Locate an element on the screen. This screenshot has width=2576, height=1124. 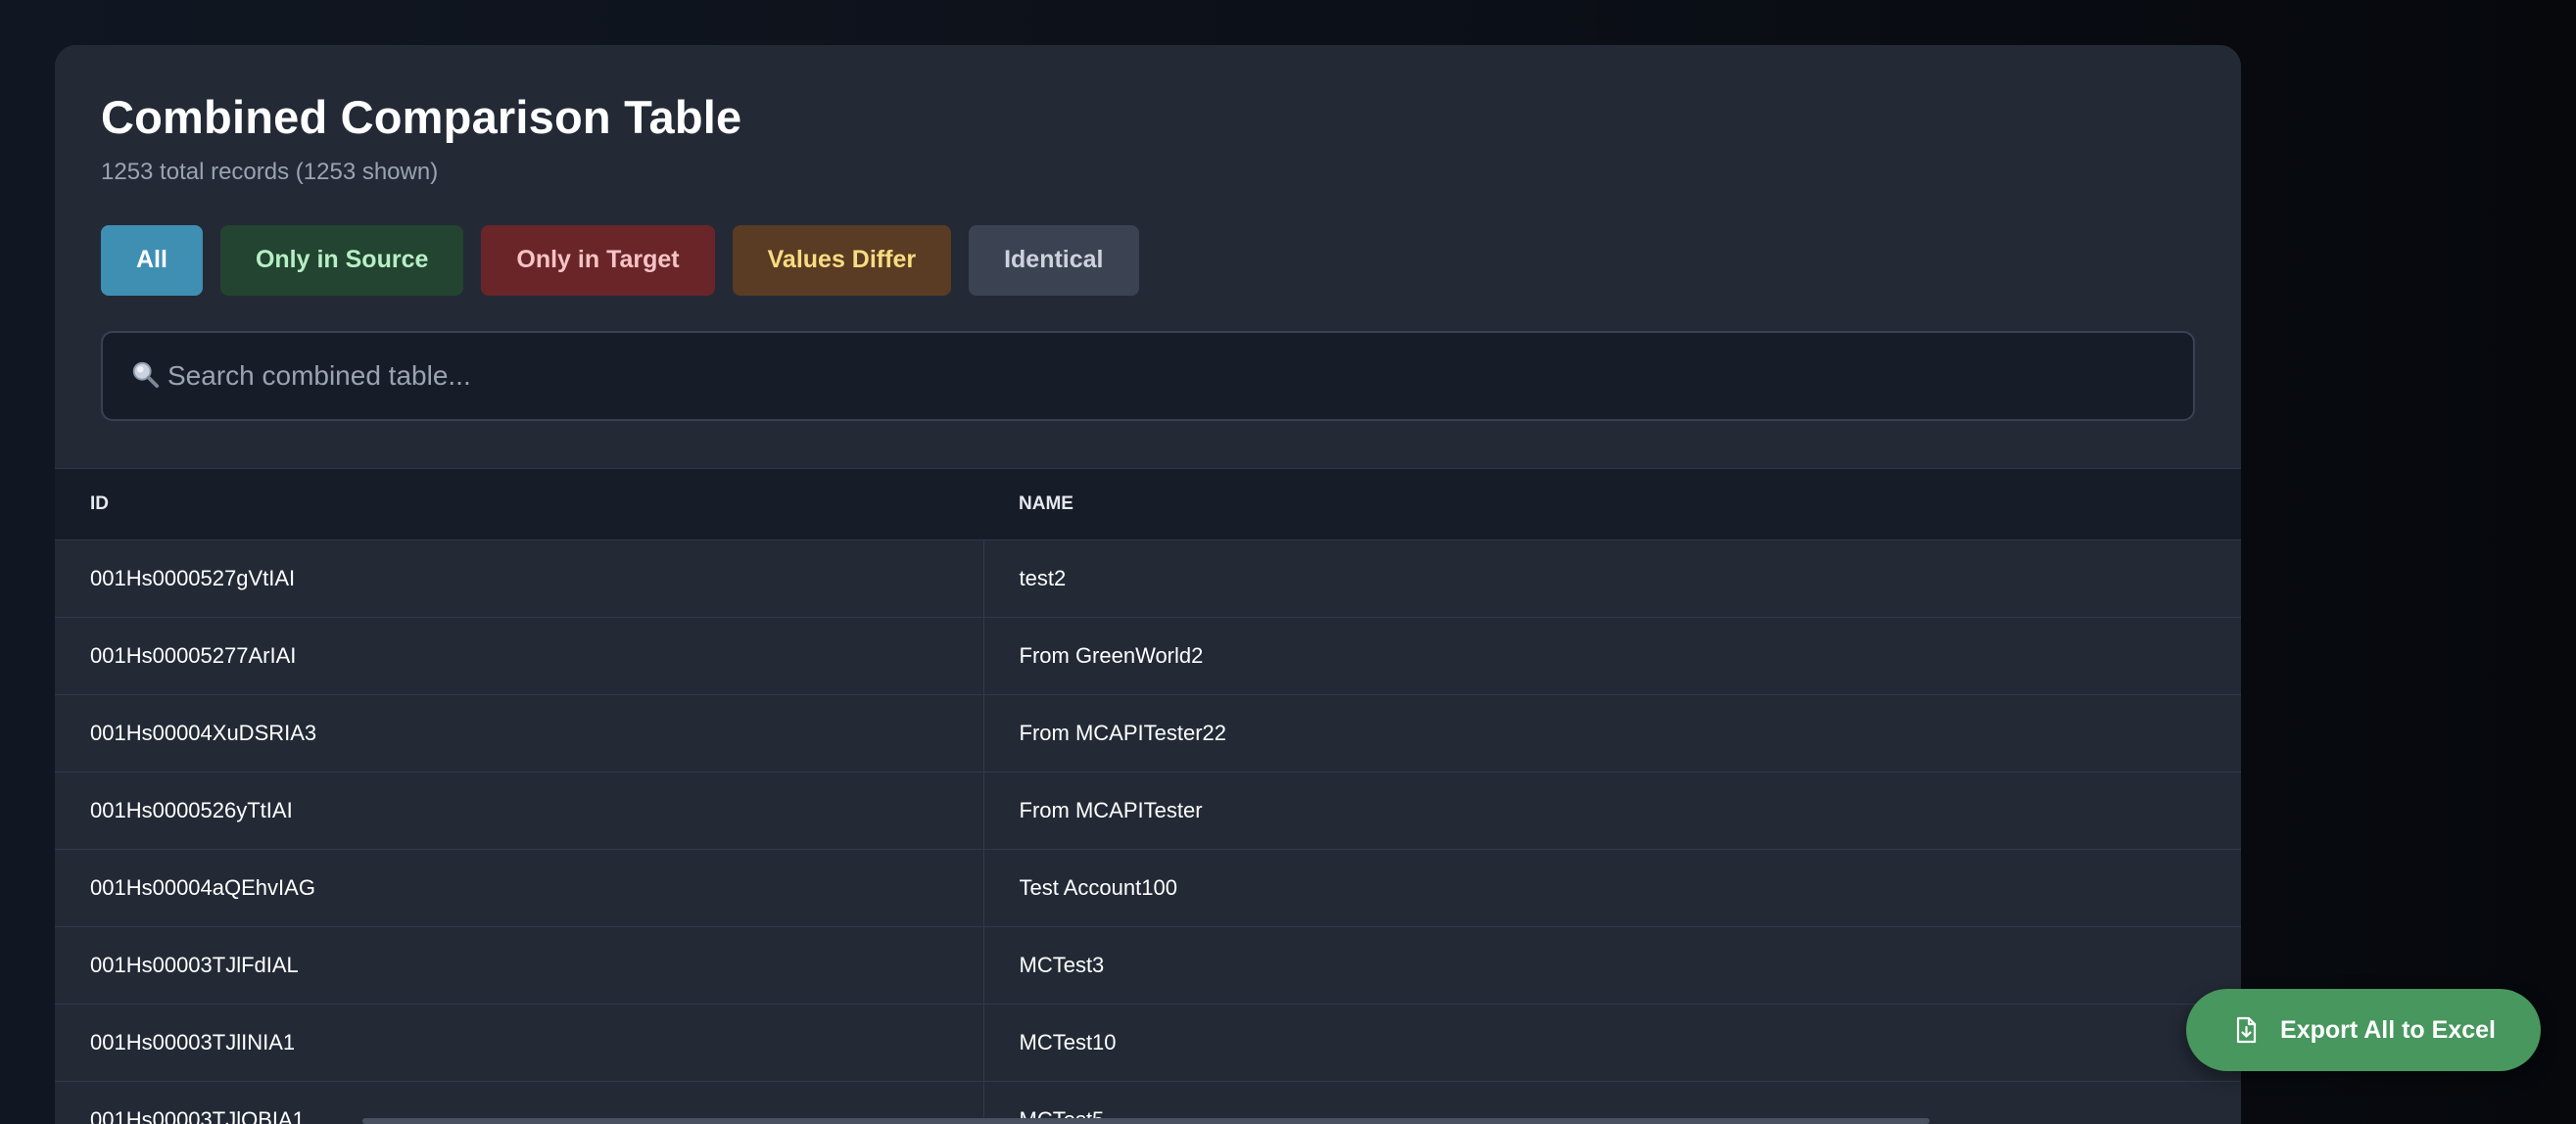
name-cell: test2 is located at coordinates (1612, 578).